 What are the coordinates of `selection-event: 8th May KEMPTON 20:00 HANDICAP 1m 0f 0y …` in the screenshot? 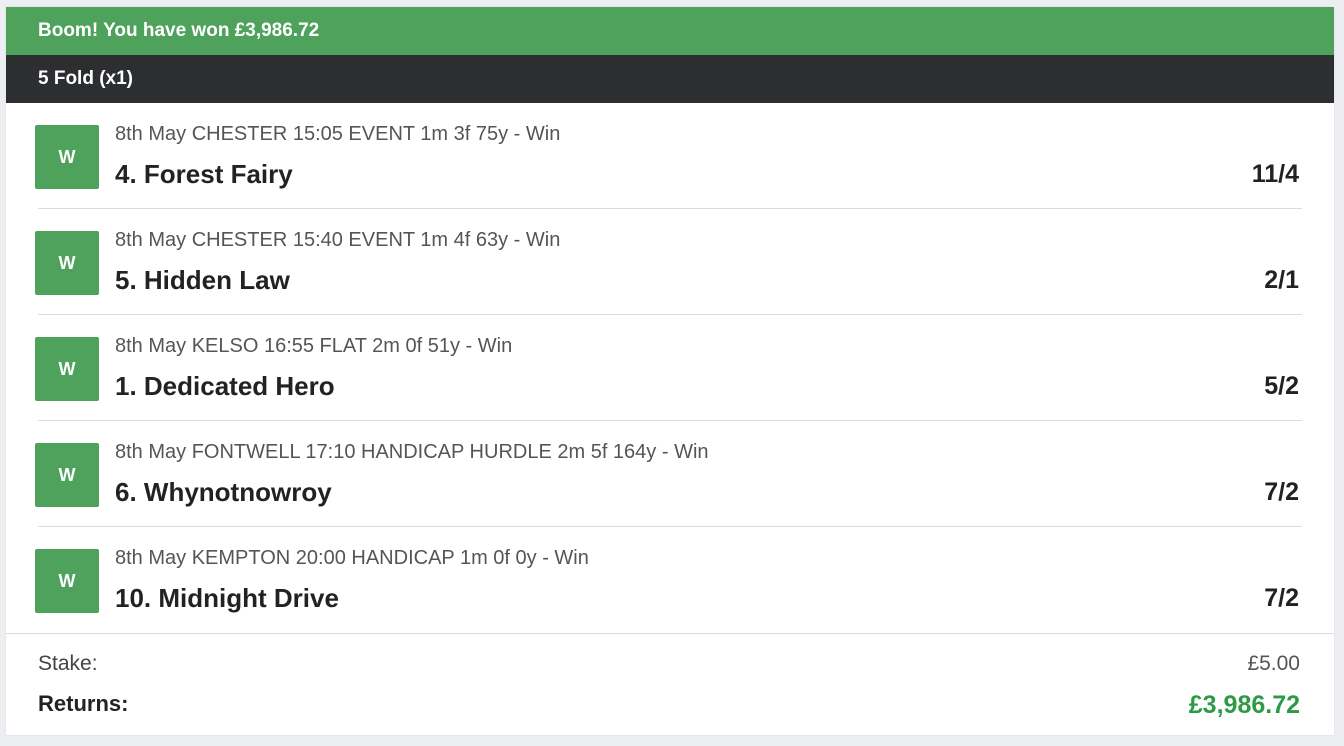 It's located at (352, 558).